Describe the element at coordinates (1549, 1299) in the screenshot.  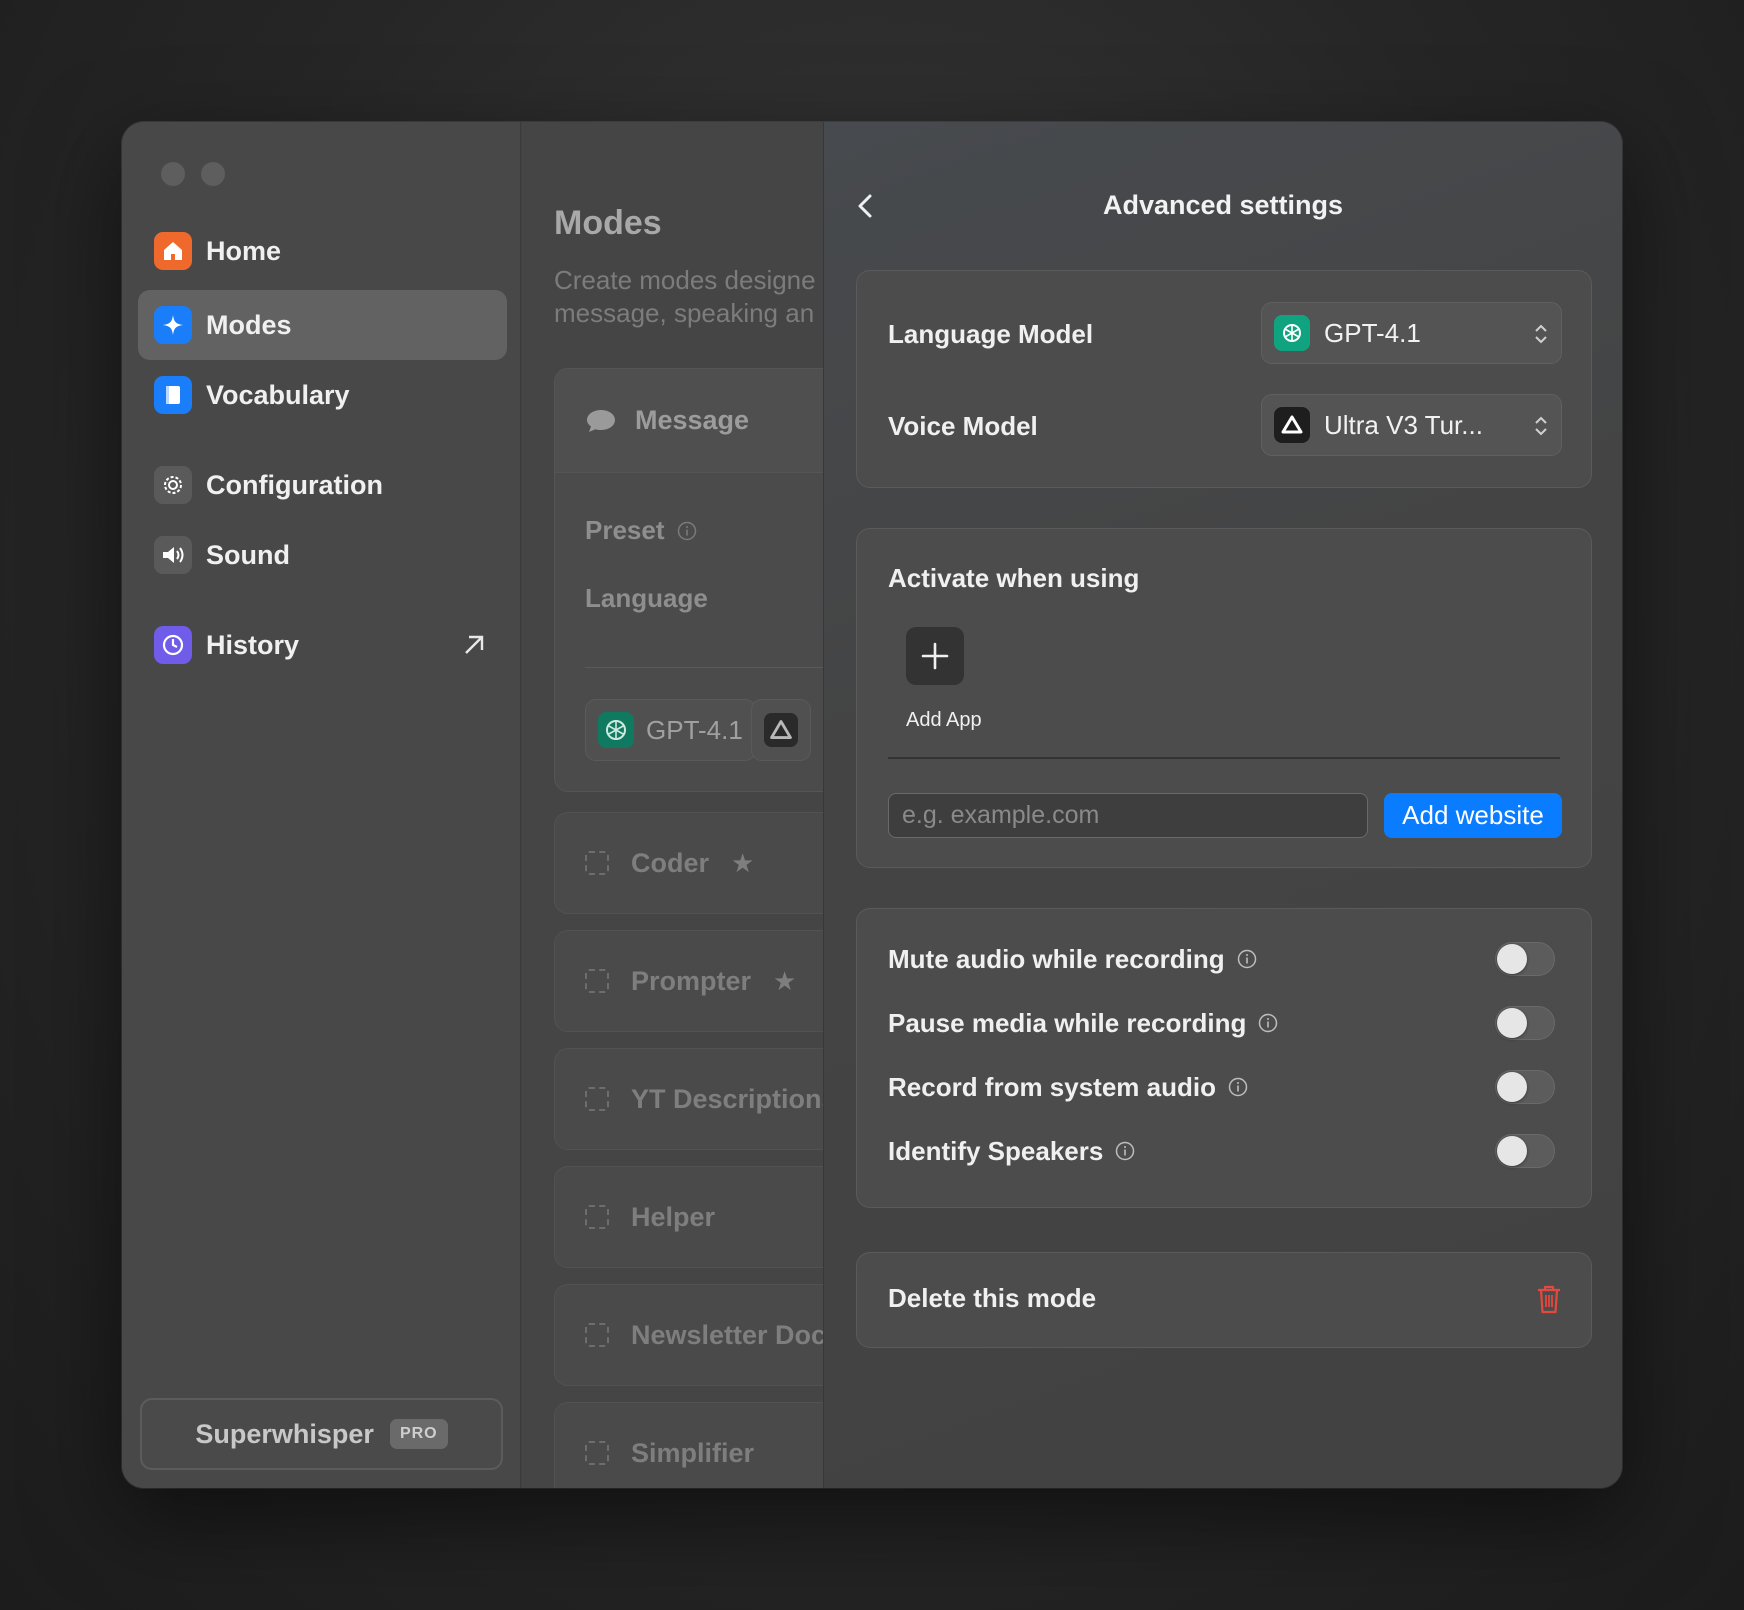
I see `trash-icon` at that location.